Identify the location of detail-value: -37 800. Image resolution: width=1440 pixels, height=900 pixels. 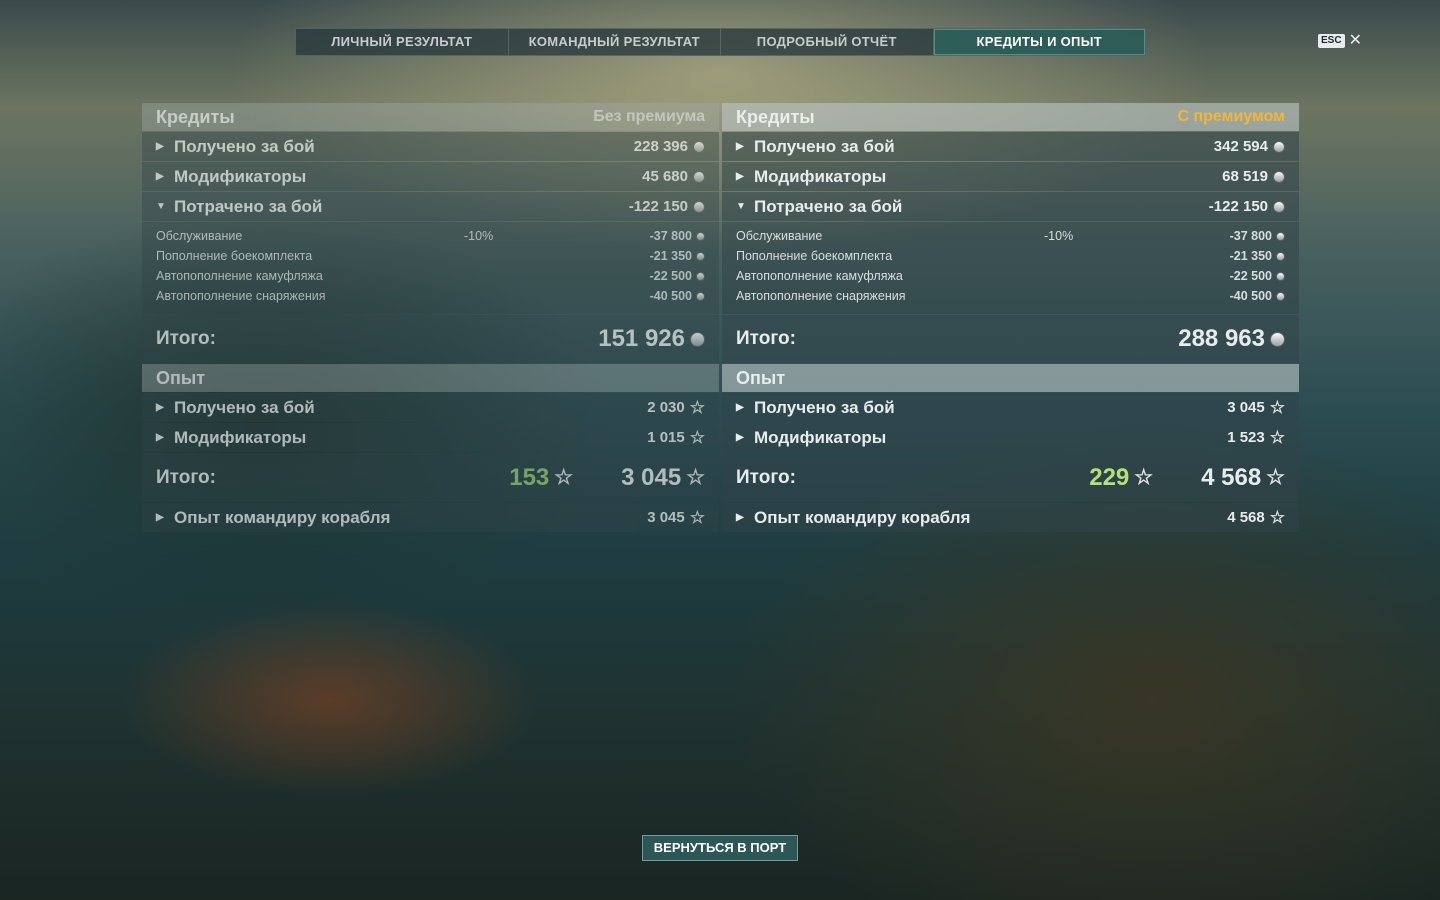
(1250, 236).